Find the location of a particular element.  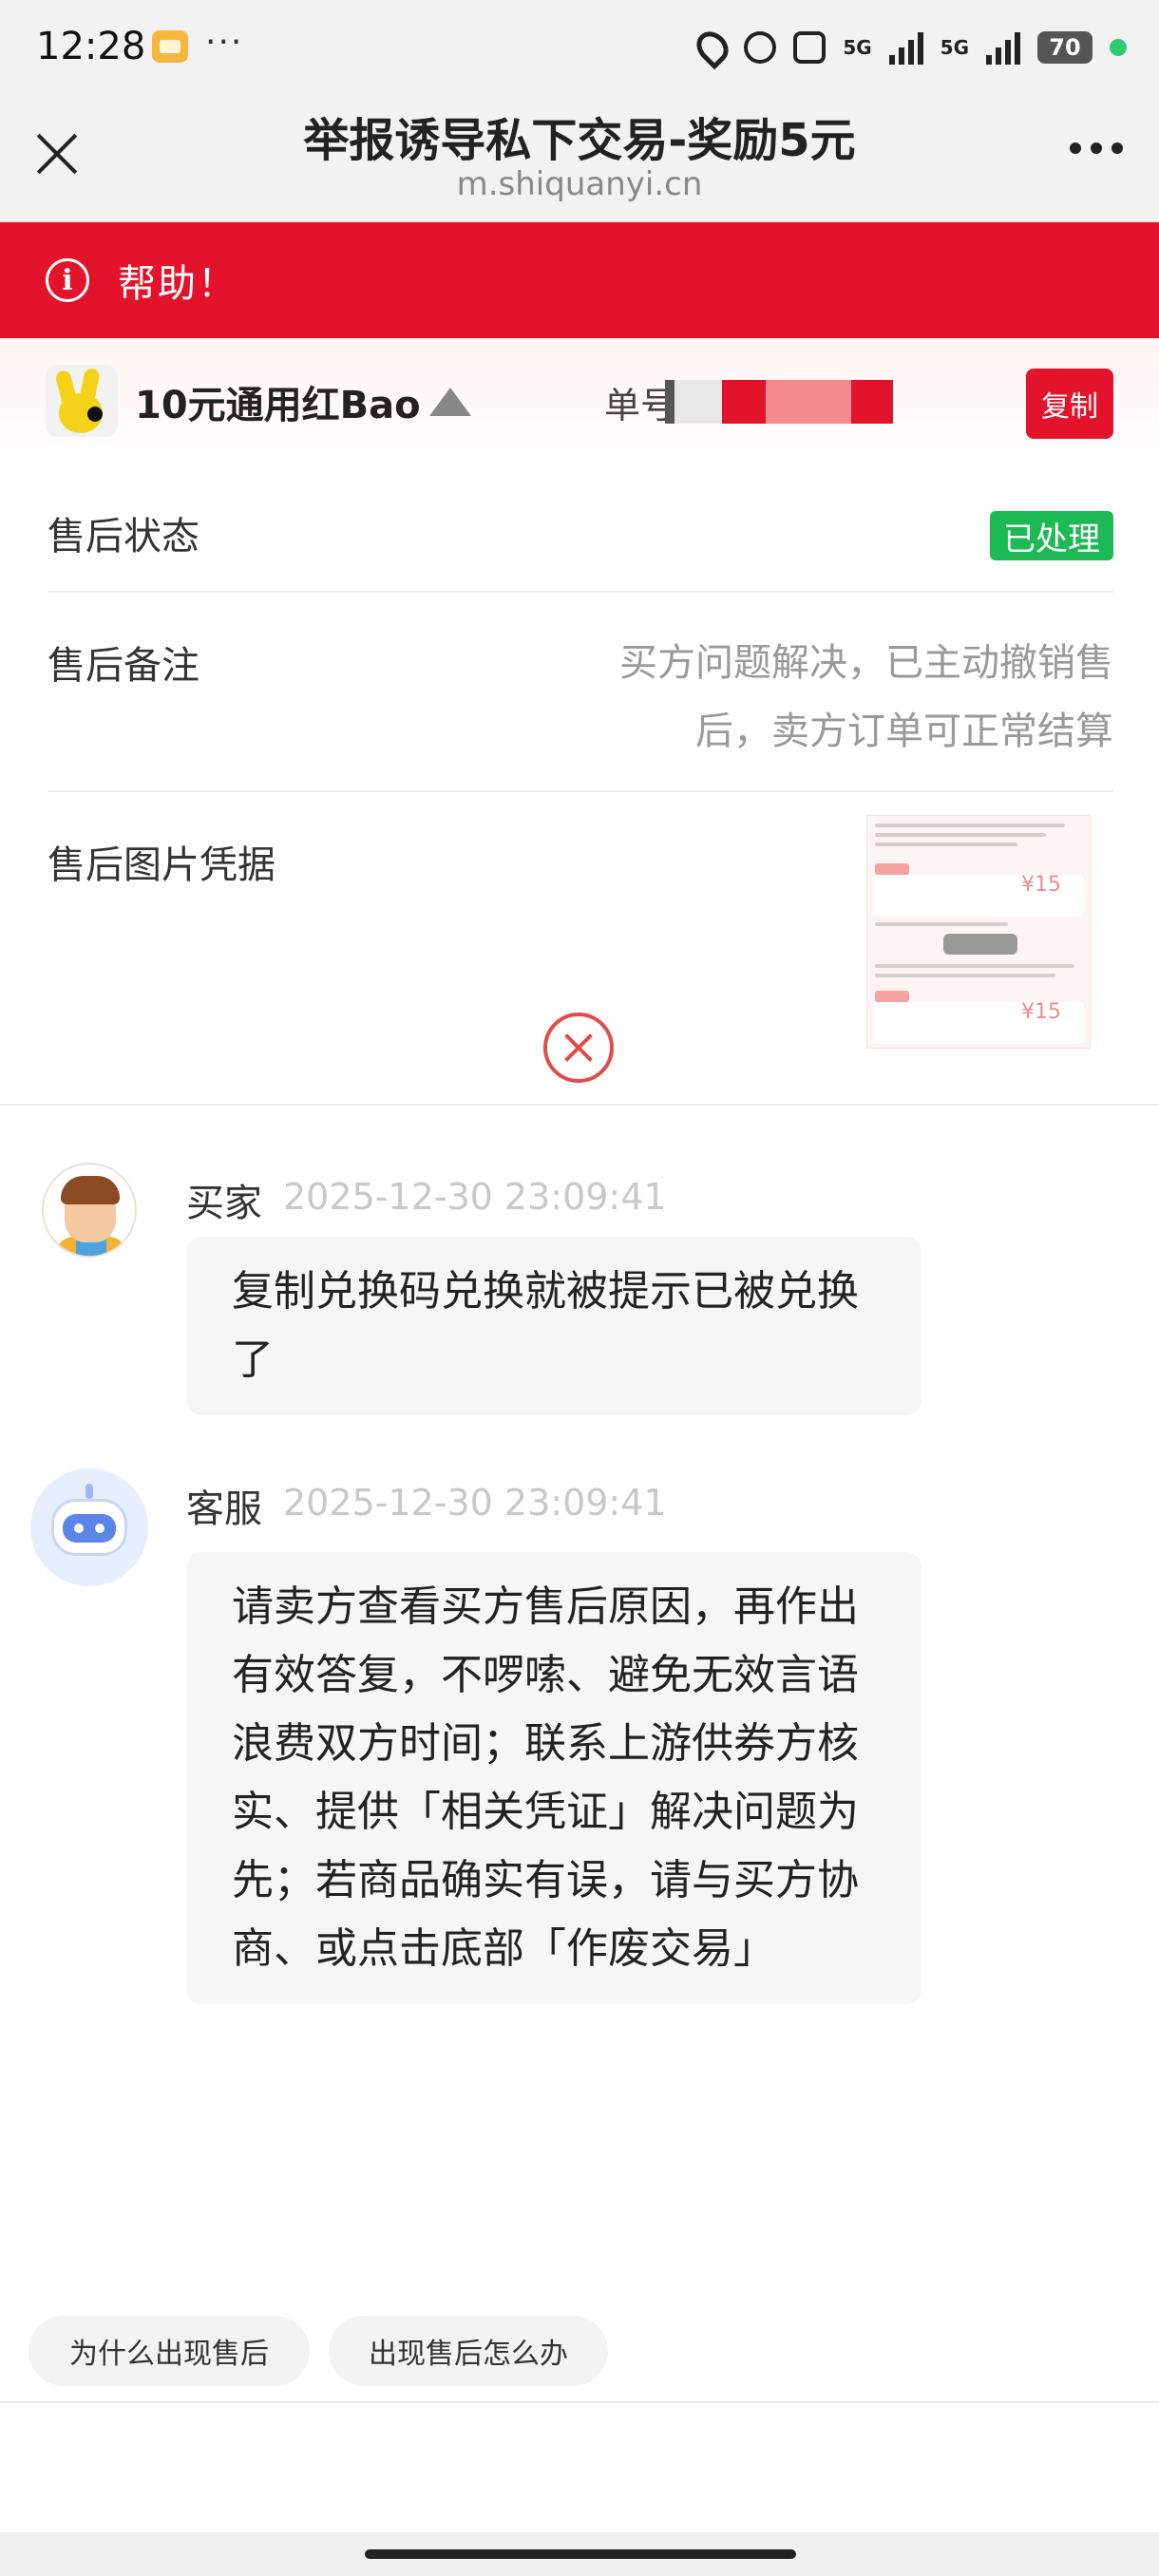

title-bar: 举报诱导私下交易-奖励5元 m.shiquanyi.cn is located at coordinates (579, 158).